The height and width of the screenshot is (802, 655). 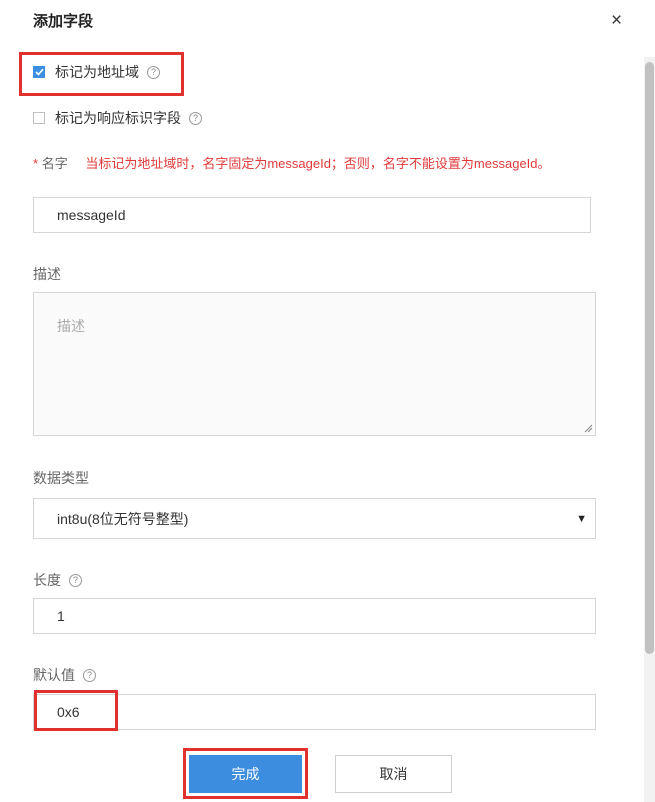 I want to click on highlight-box-default-value, so click(x=76, y=710).